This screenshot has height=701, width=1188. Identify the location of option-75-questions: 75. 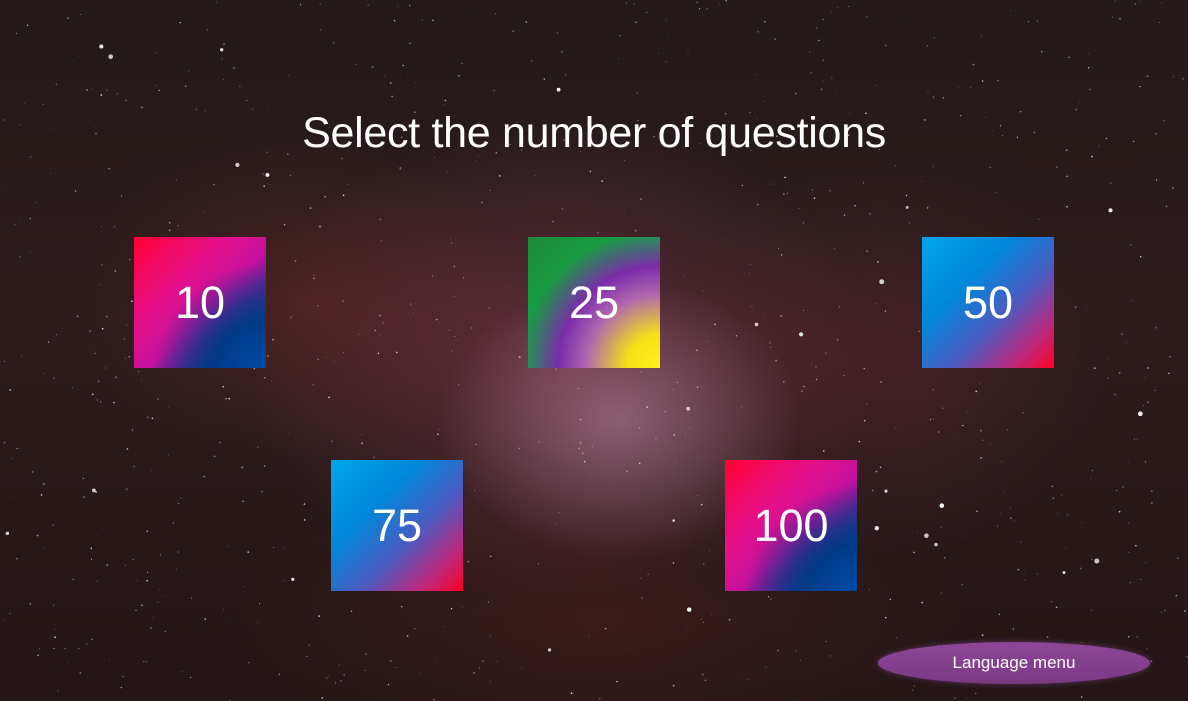
(397, 525).